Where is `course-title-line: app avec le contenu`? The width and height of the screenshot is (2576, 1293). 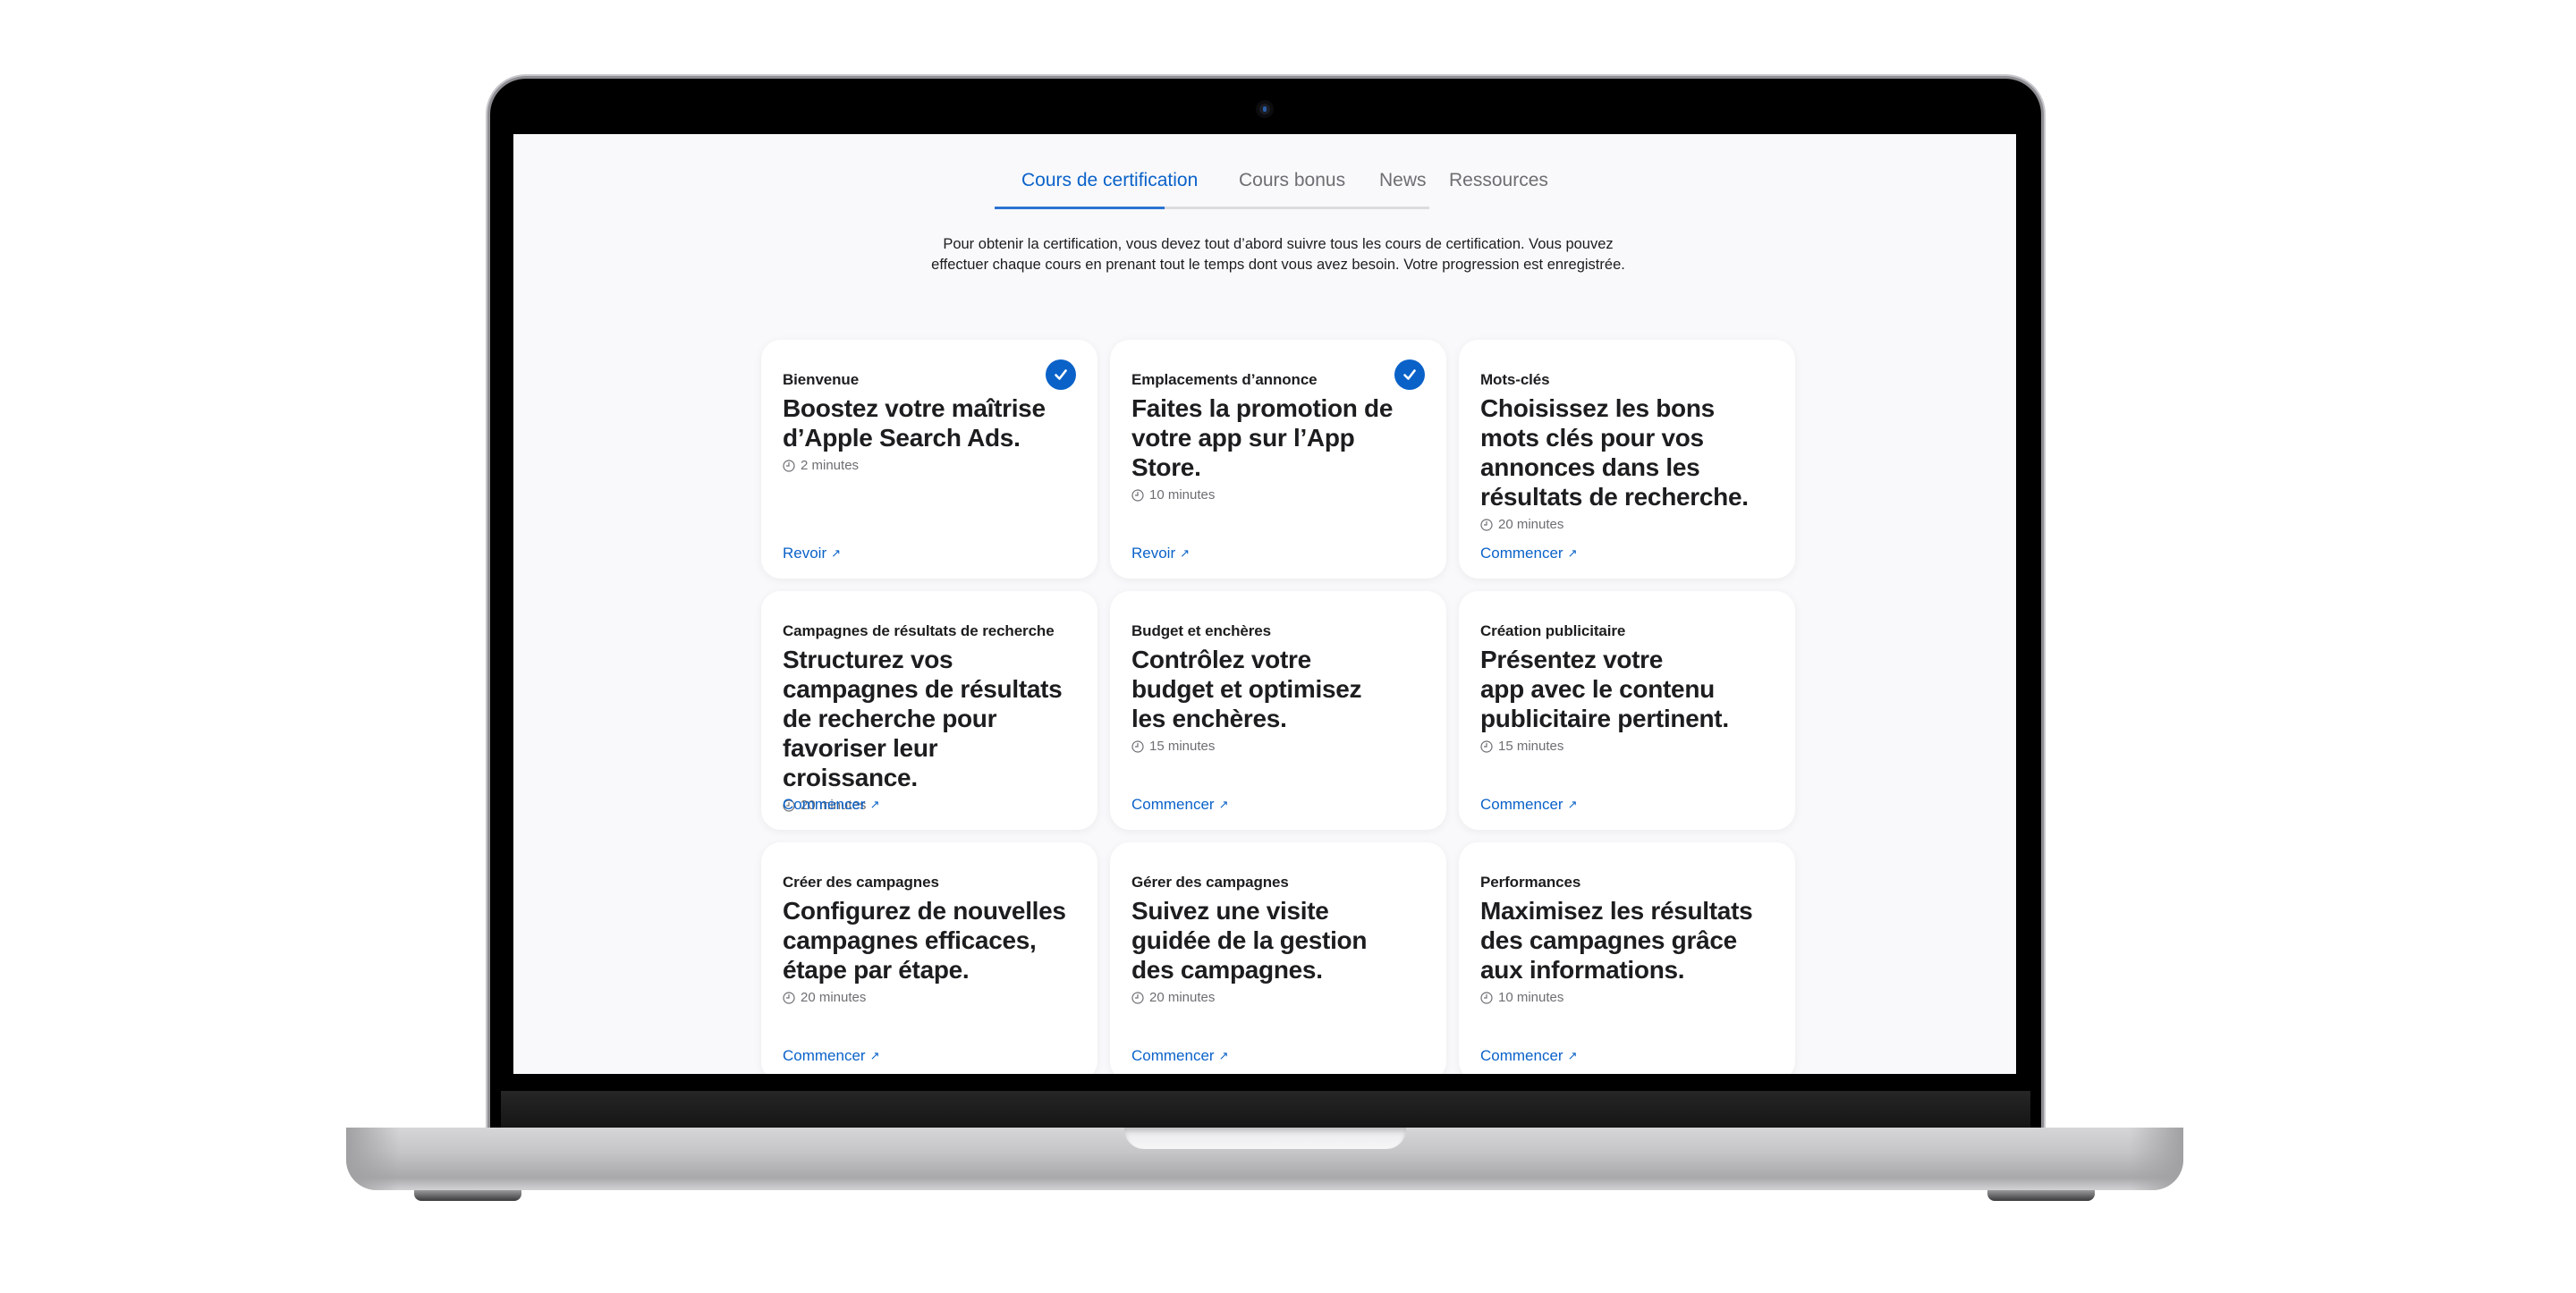
course-title-line: app avec le contenu is located at coordinates (1597, 689).